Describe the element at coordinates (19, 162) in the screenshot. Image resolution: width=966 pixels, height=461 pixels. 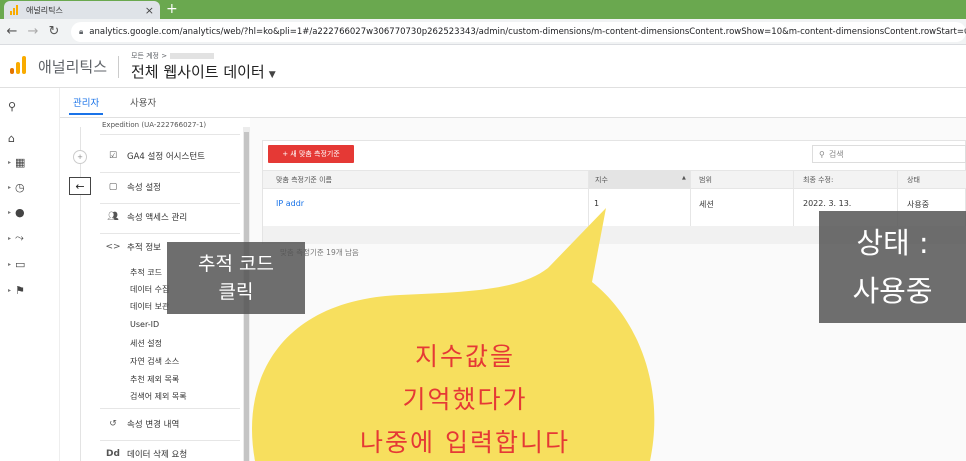
I see `customize-icon: ▸ ▦` at that location.